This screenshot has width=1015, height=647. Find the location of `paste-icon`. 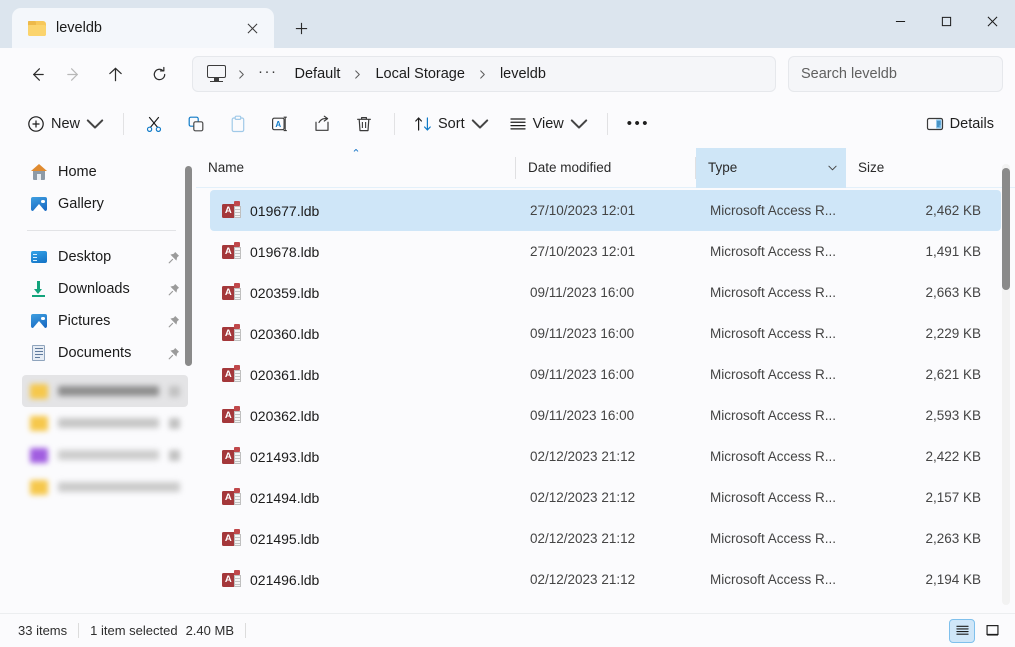

paste-icon is located at coordinates (238, 124).